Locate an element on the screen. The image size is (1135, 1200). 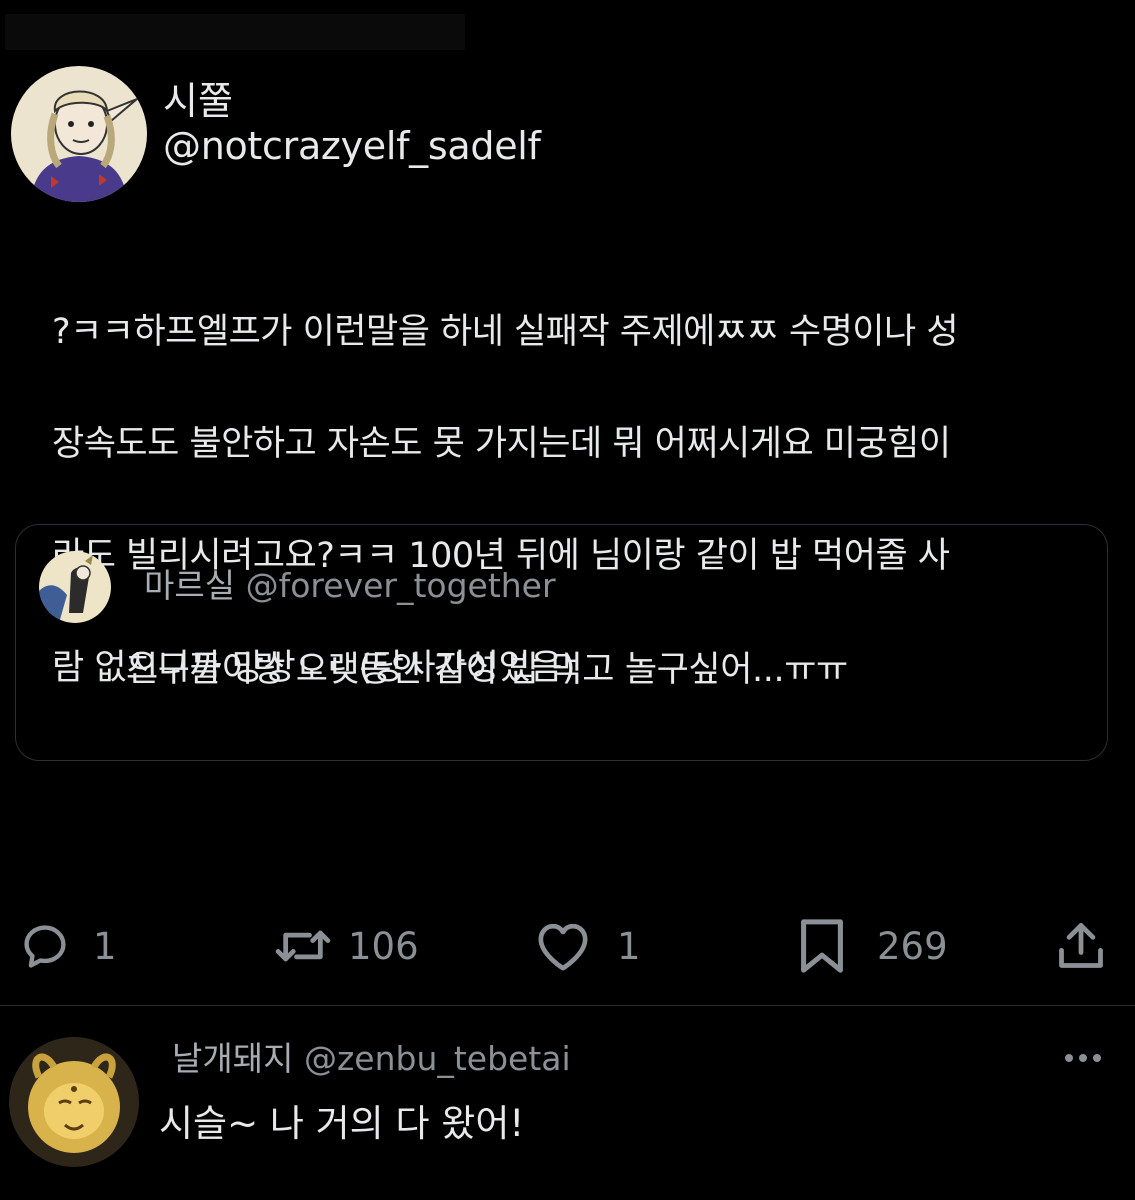
quote-author-handle: @forever_together is located at coordinates (401, 585).